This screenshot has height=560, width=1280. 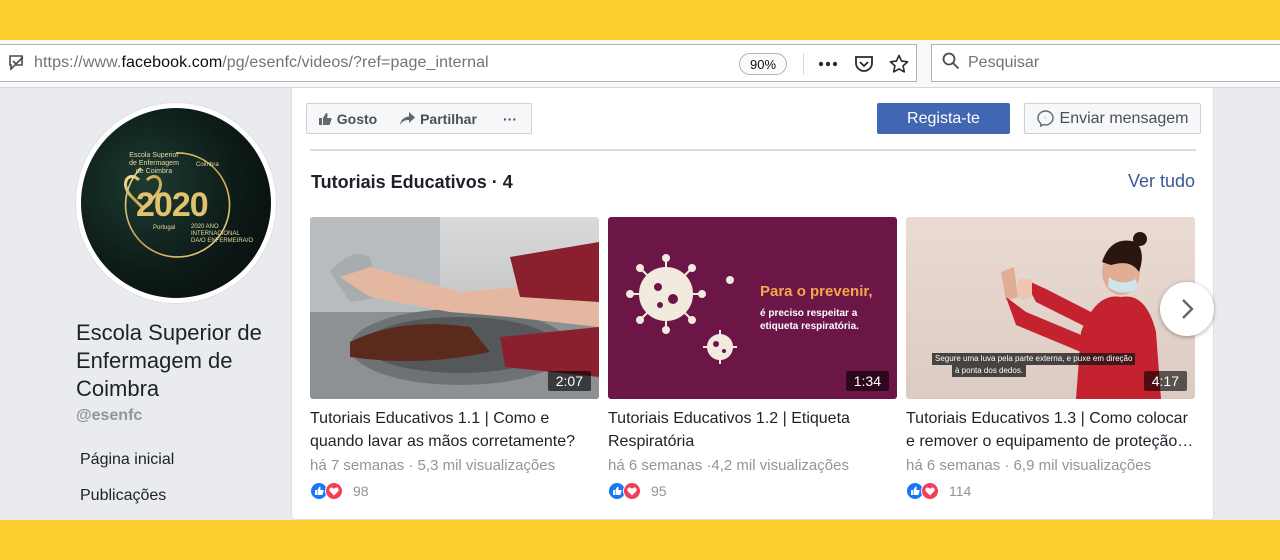 I want to click on video-meta: há 7 semanas · 5,3 mil visualizações, so click(x=433, y=465).